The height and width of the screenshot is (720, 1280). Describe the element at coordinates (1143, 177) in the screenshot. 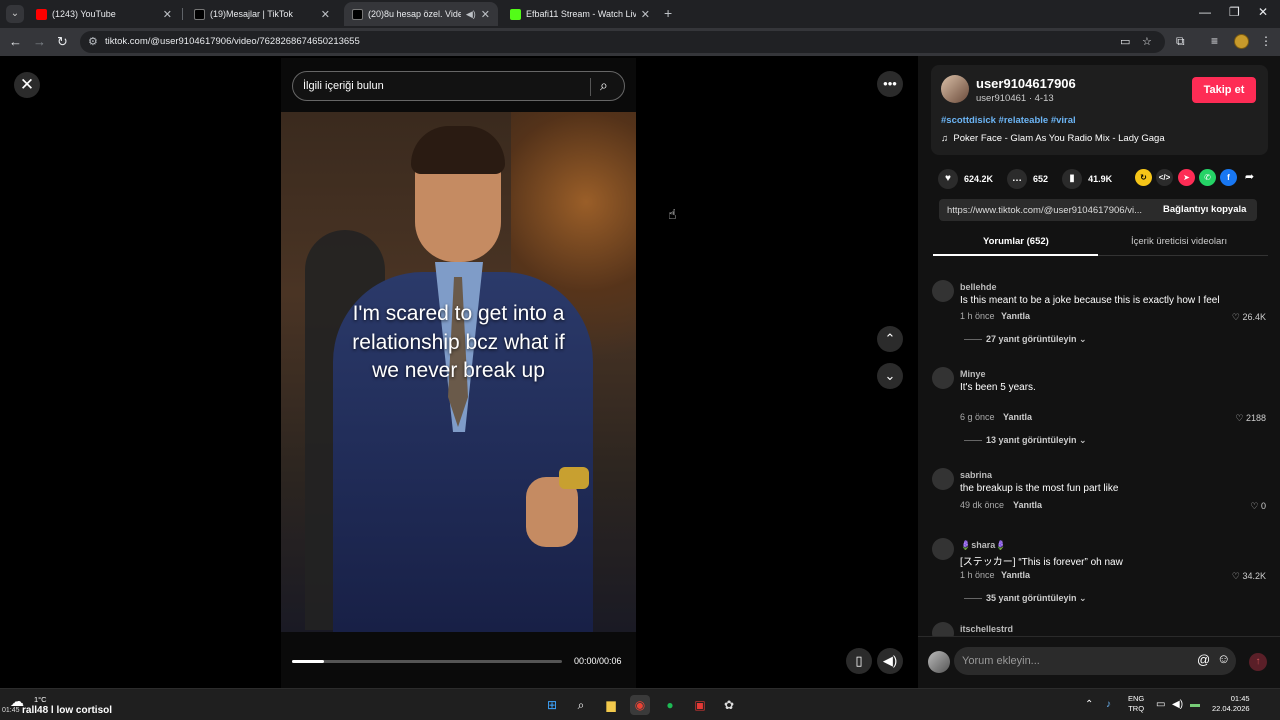

I see `repost-icon: ↻` at that location.